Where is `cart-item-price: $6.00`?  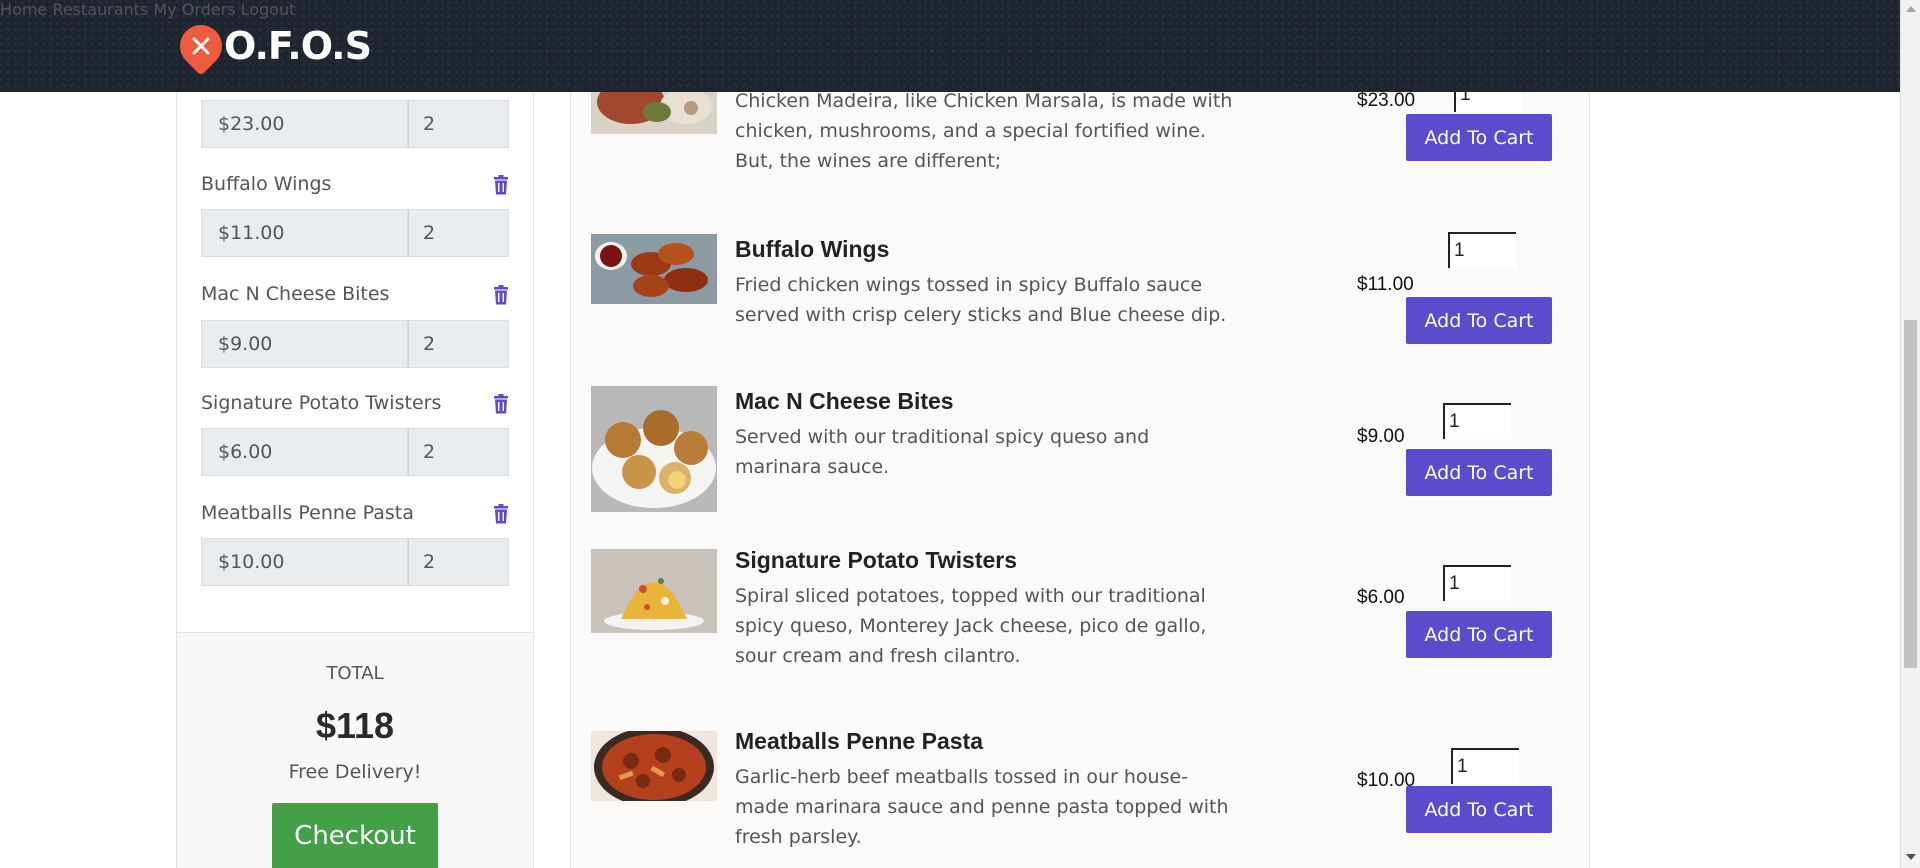
cart-item-price: $6.00 is located at coordinates (304, 452).